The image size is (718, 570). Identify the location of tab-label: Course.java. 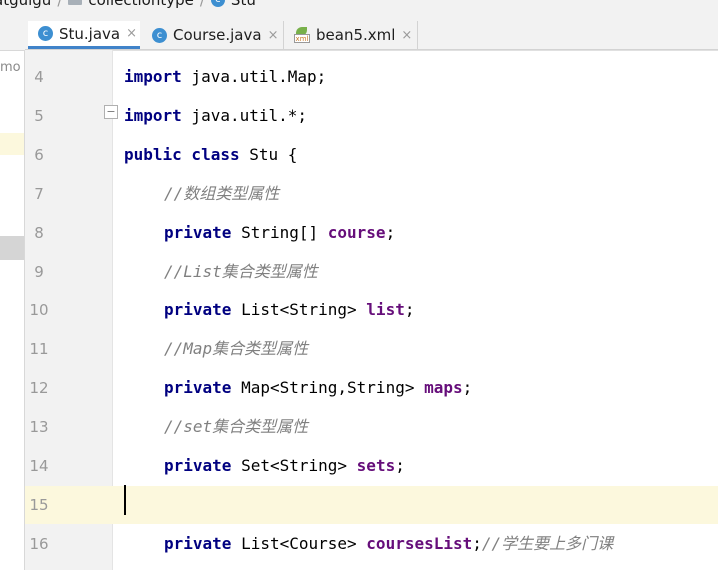
(217, 35).